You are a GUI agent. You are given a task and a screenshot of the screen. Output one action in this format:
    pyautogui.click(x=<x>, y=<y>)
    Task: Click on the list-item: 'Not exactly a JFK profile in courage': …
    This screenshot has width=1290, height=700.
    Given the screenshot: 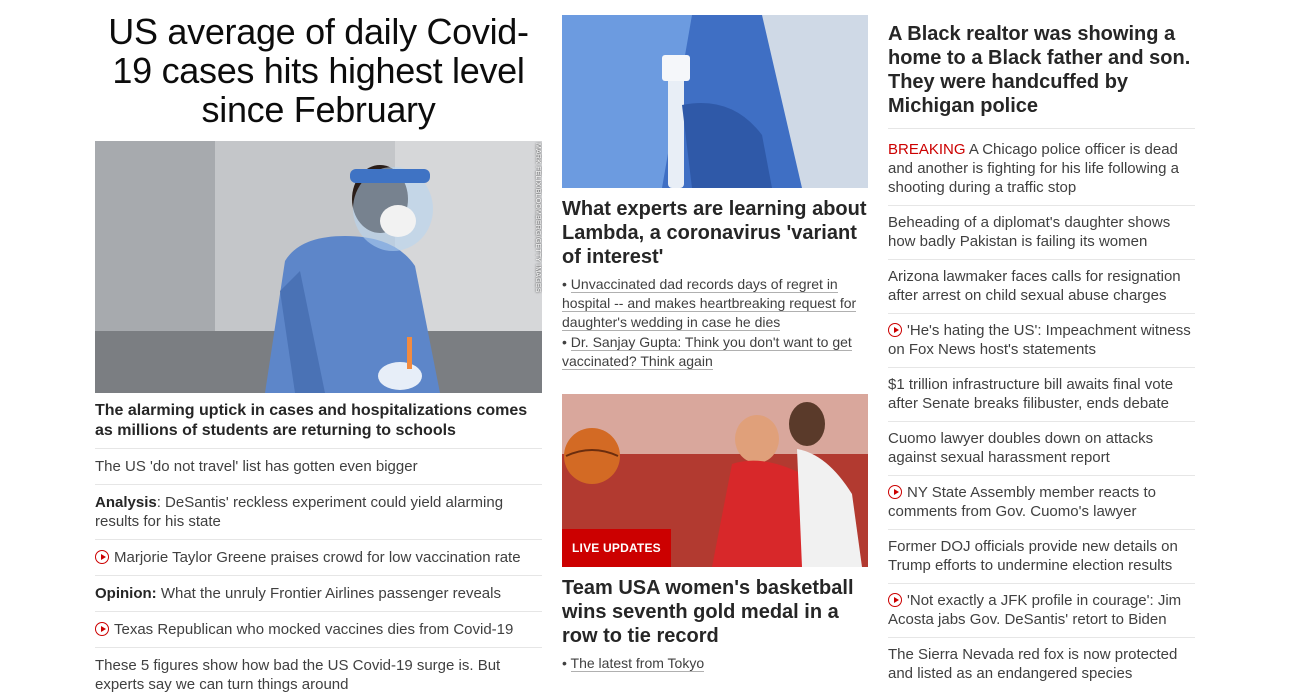 What is the action you would take?
    pyautogui.click(x=1041, y=614)
    